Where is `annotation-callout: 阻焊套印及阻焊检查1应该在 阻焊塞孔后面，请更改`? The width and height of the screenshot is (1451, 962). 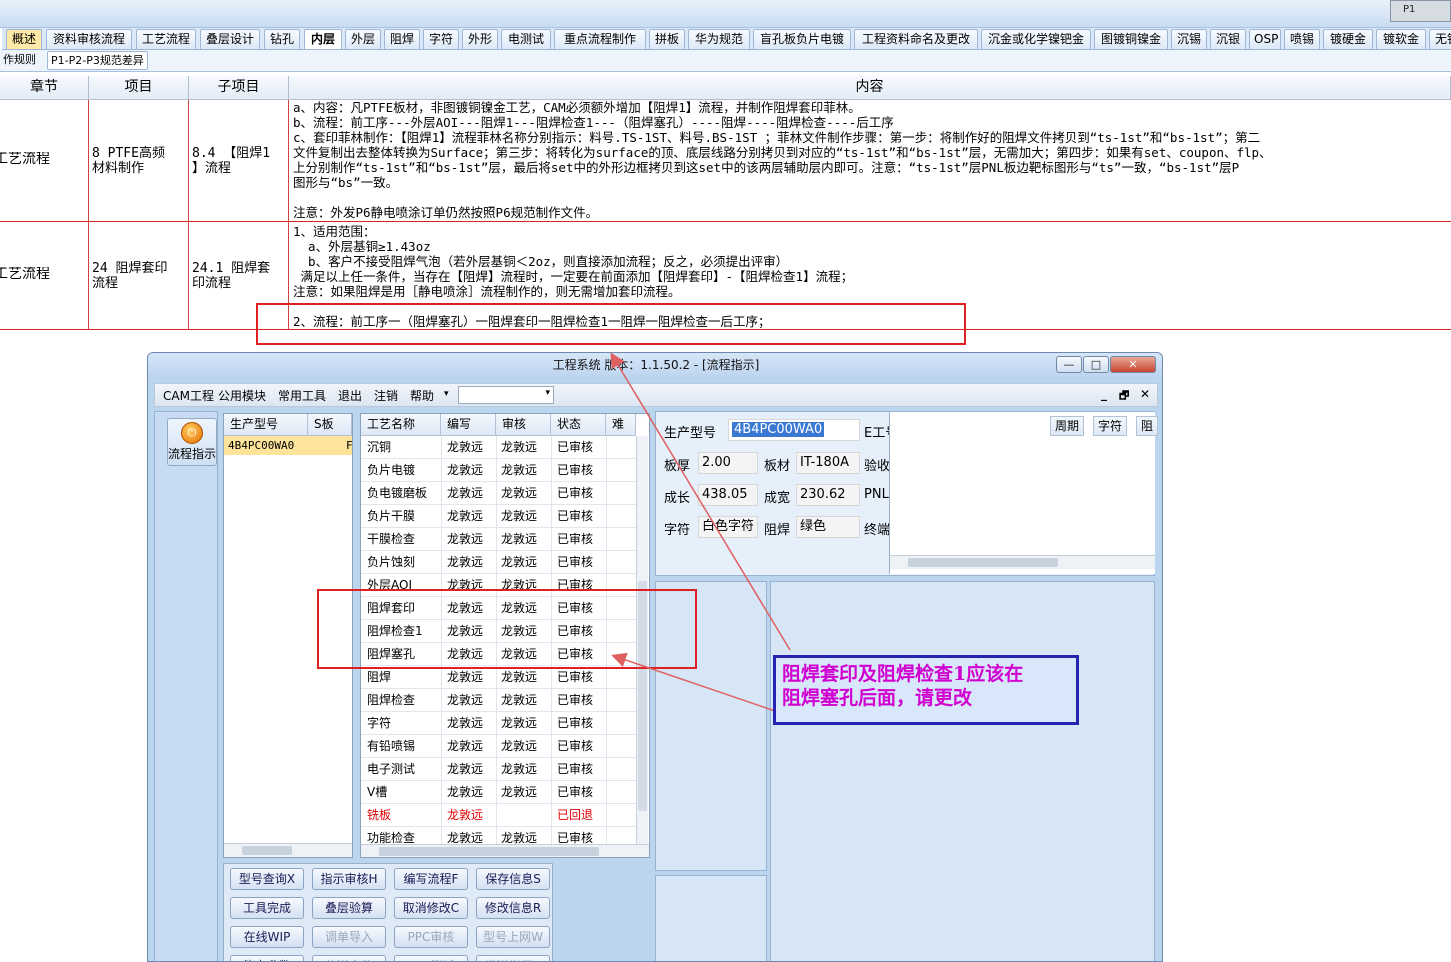 annotation-callout: 阻焊套印及阻焊检查1应该在 阻焊塞孔后面，请更改 is located at coordinates (926, 690).